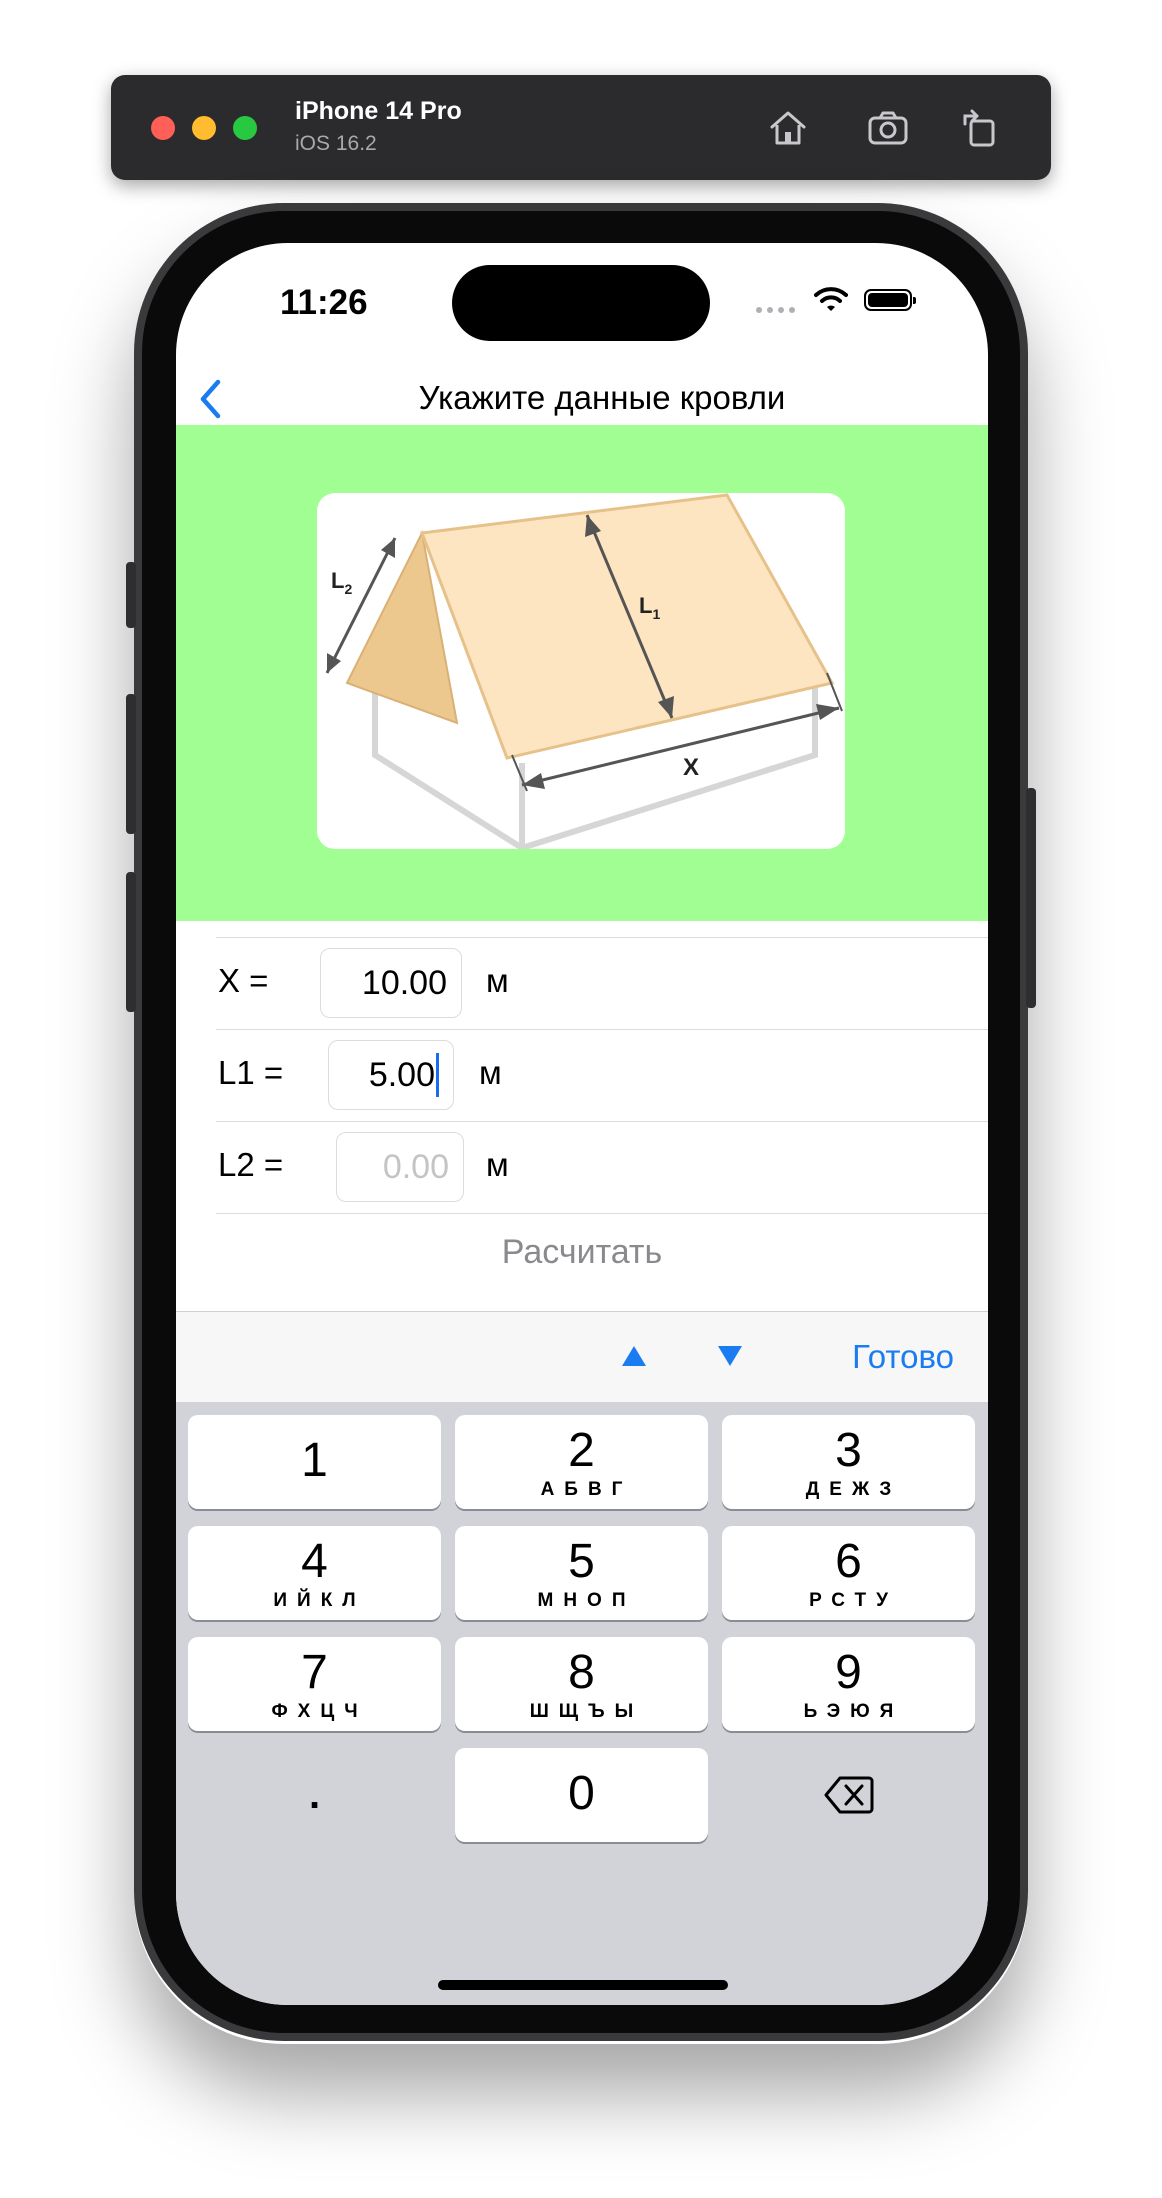  I want to click on key-4-number: 4, so click(314, 1561).